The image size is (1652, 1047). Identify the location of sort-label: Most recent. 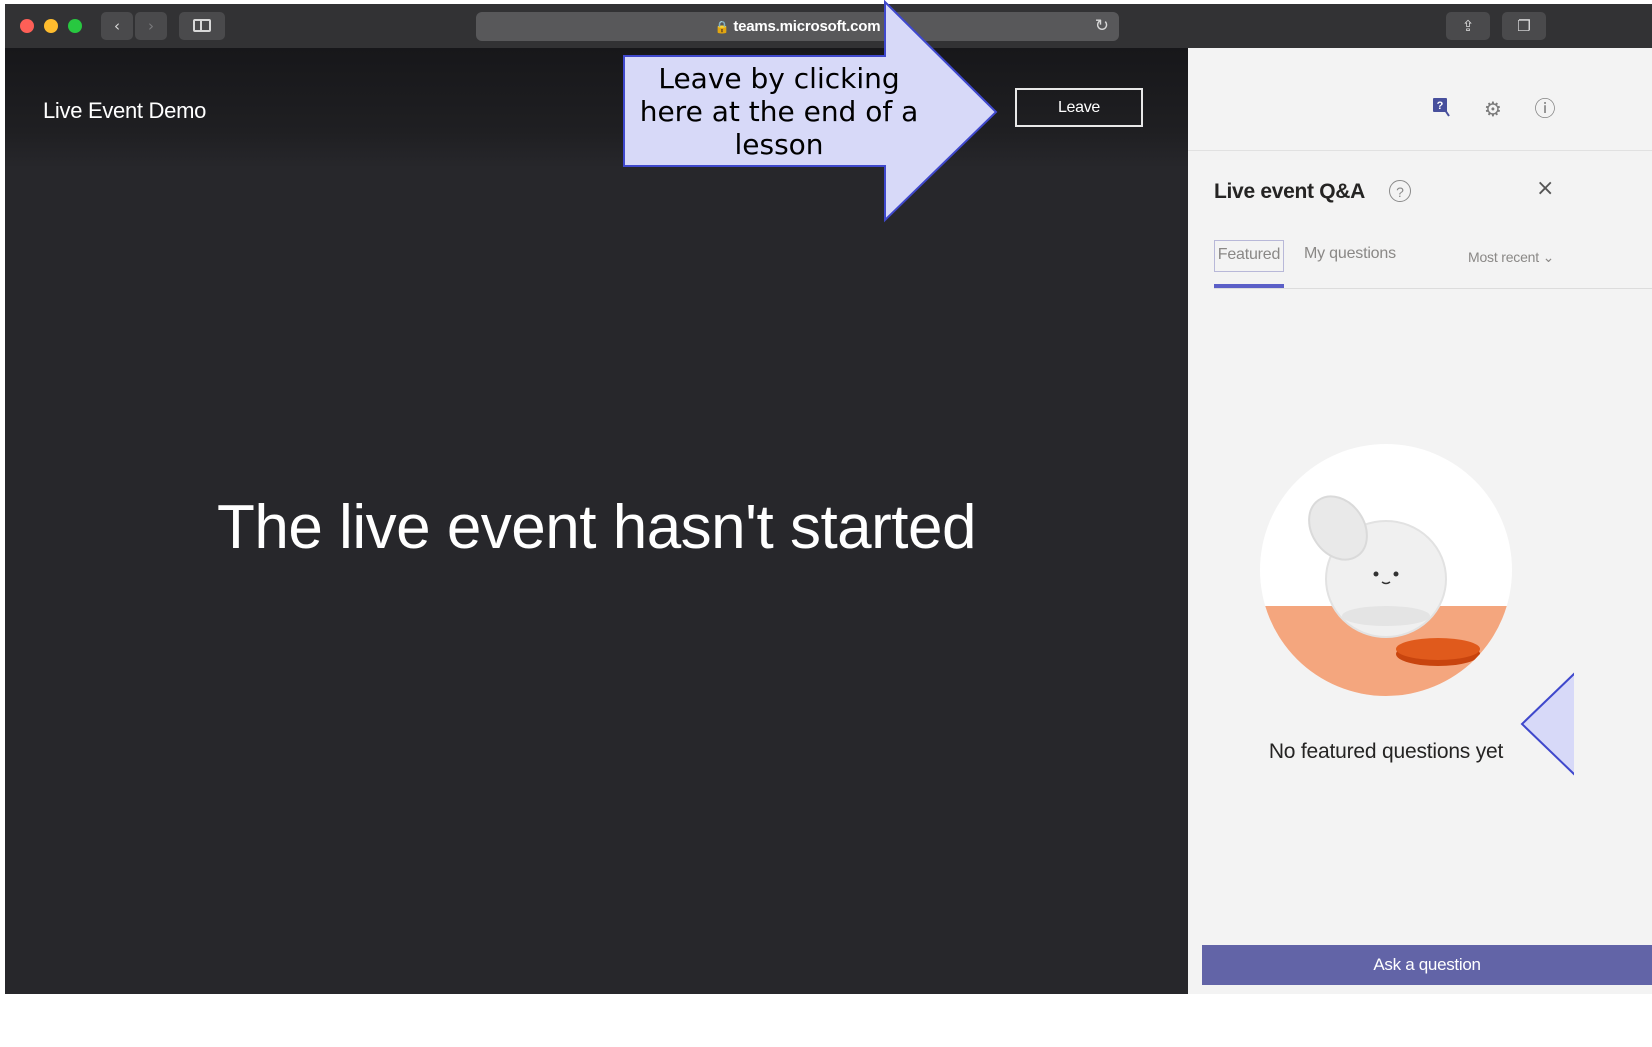
(1503, 257).